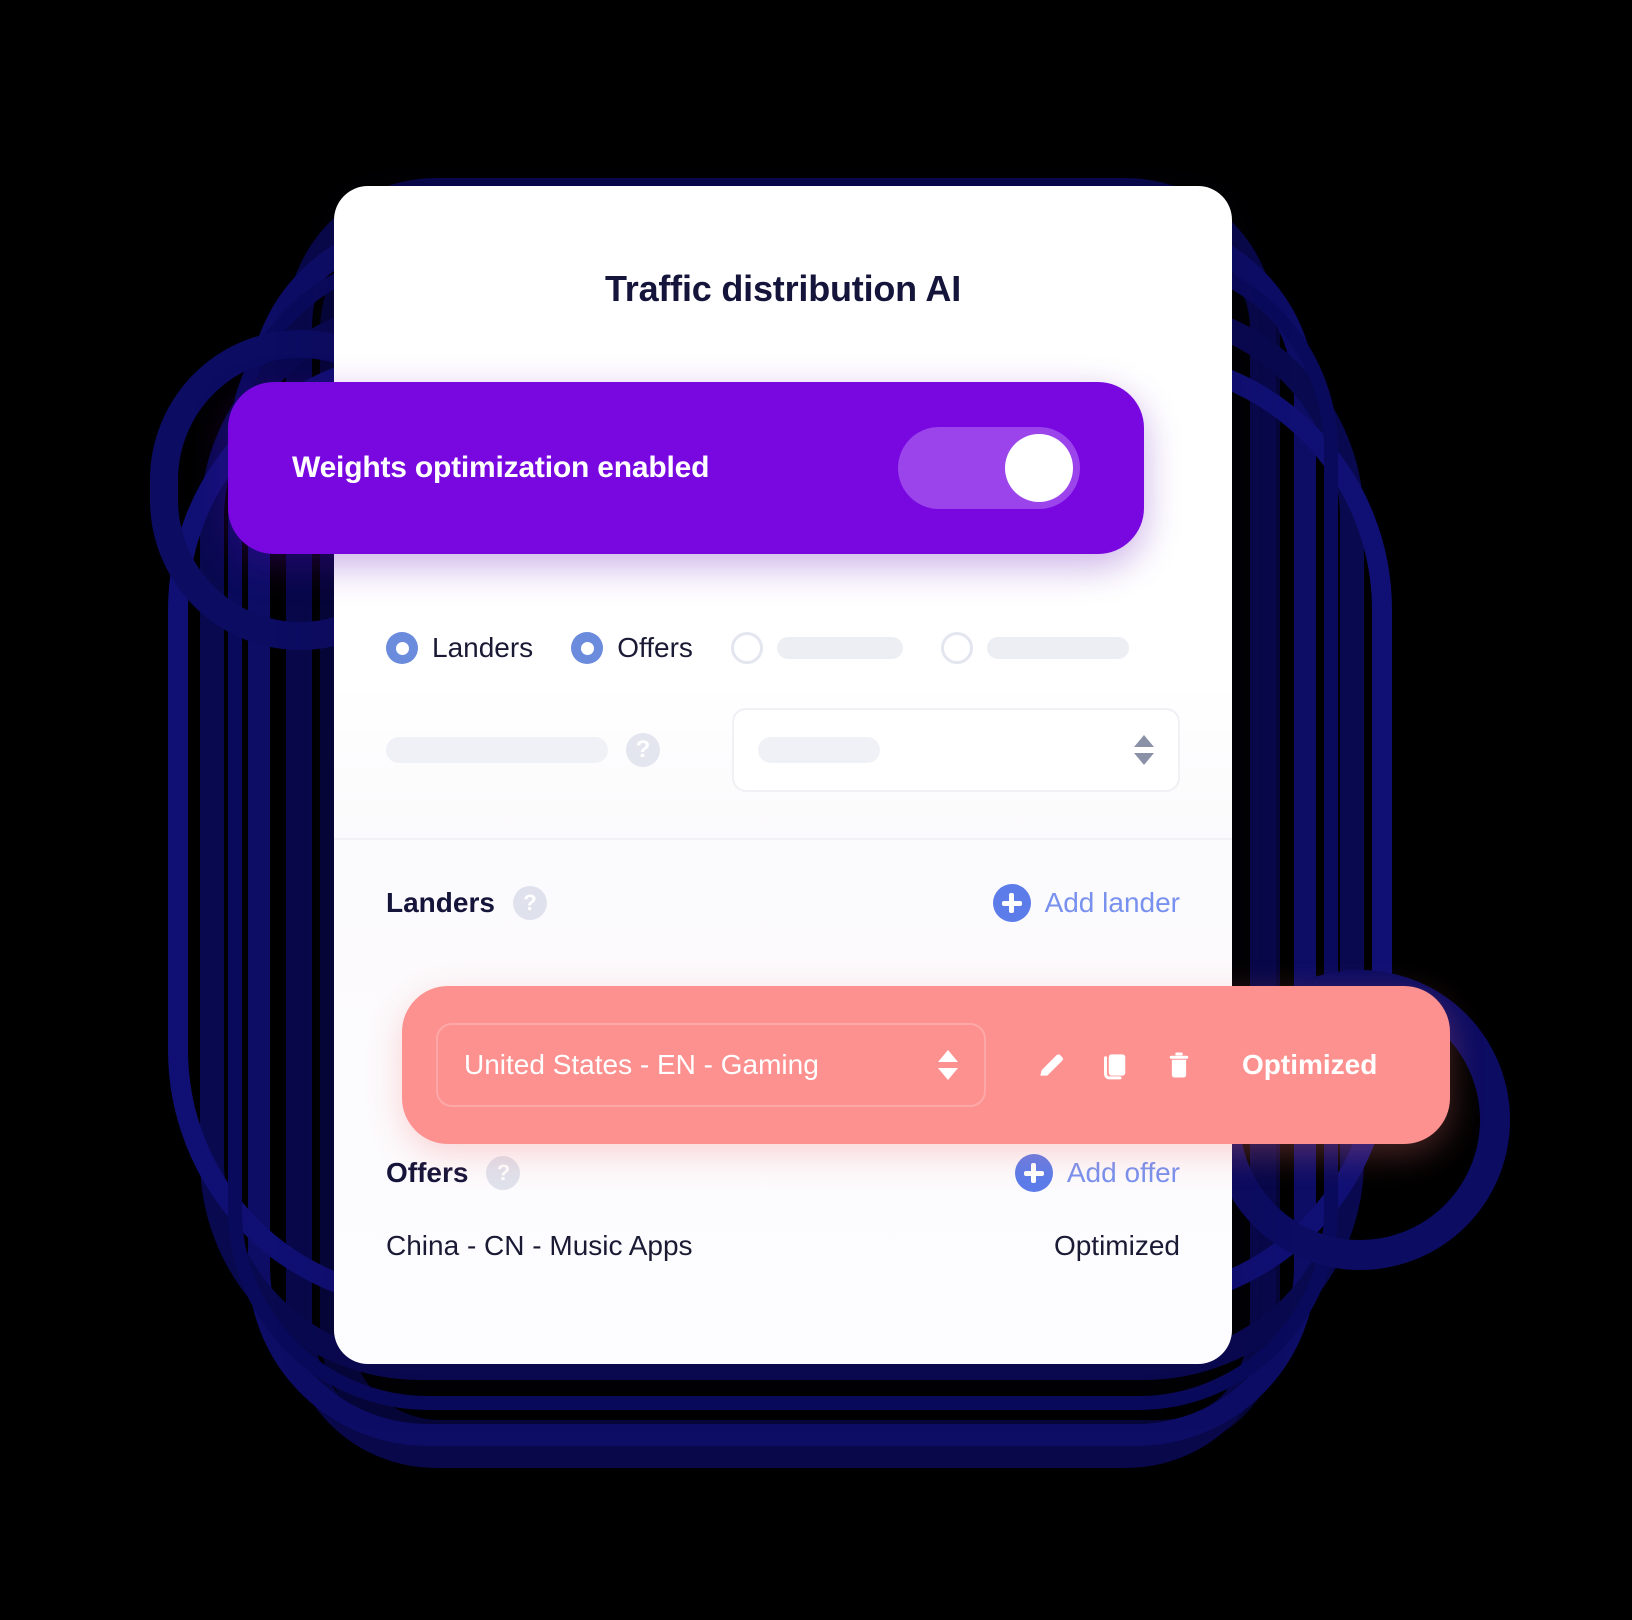 The height and width of the screenshot is (1620, 1632). Describe the element at coordinates (501, 467) in the screenshot. I see `weights-optimization-label: Weights optimization enabled` at that location.